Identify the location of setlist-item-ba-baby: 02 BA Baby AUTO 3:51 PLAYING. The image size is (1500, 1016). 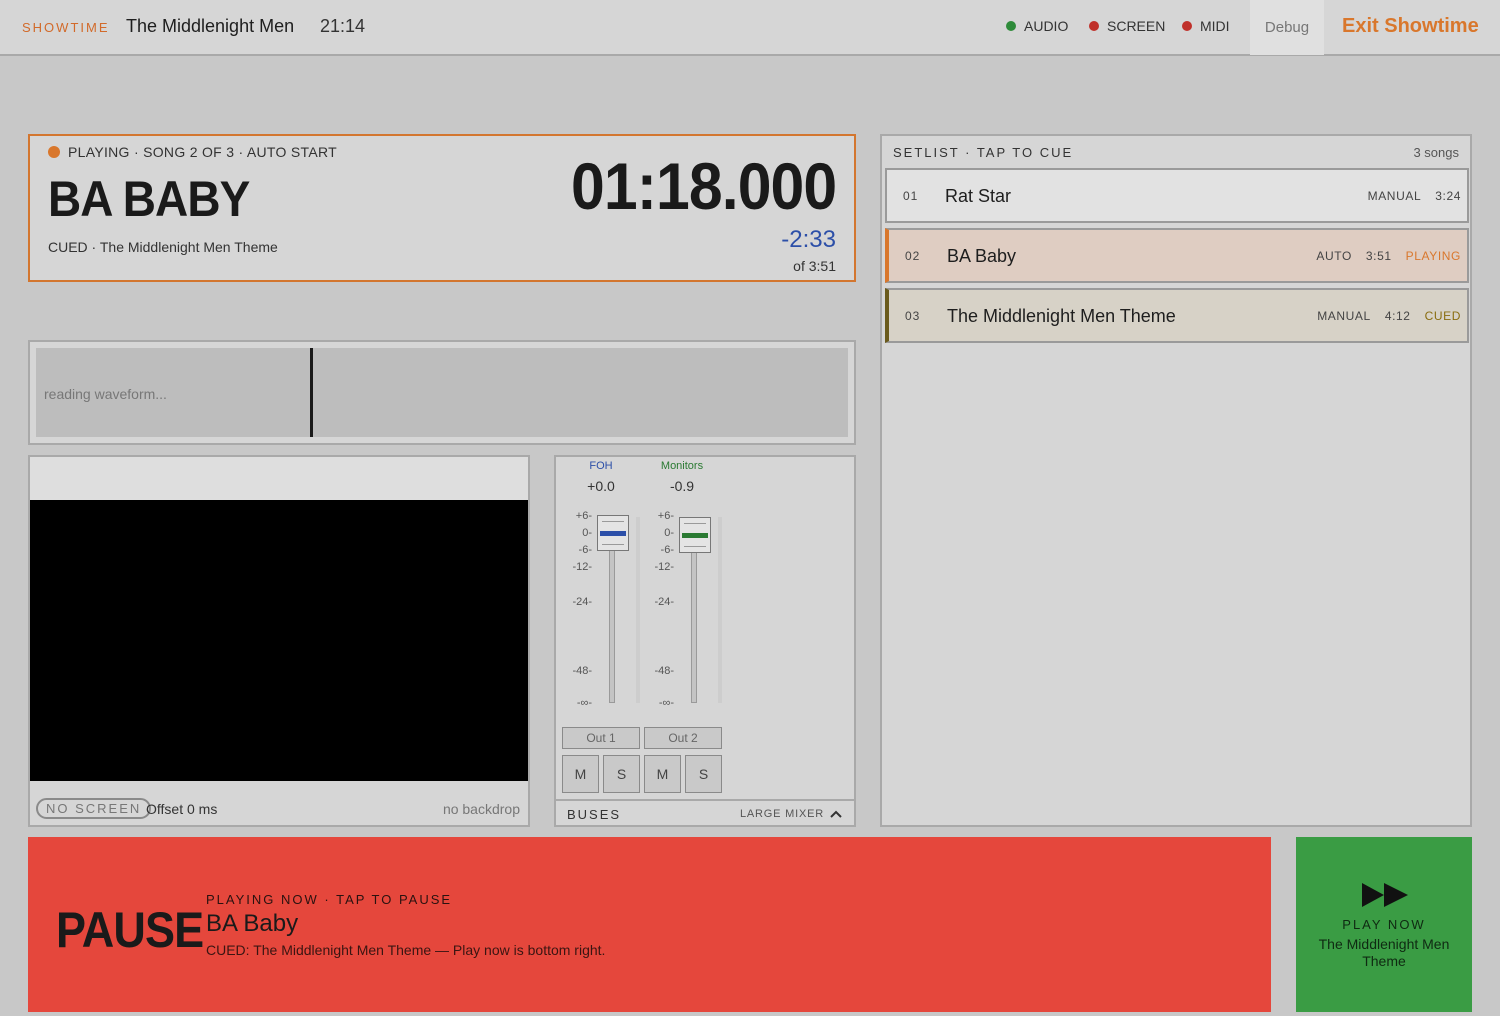
(1177, 255).